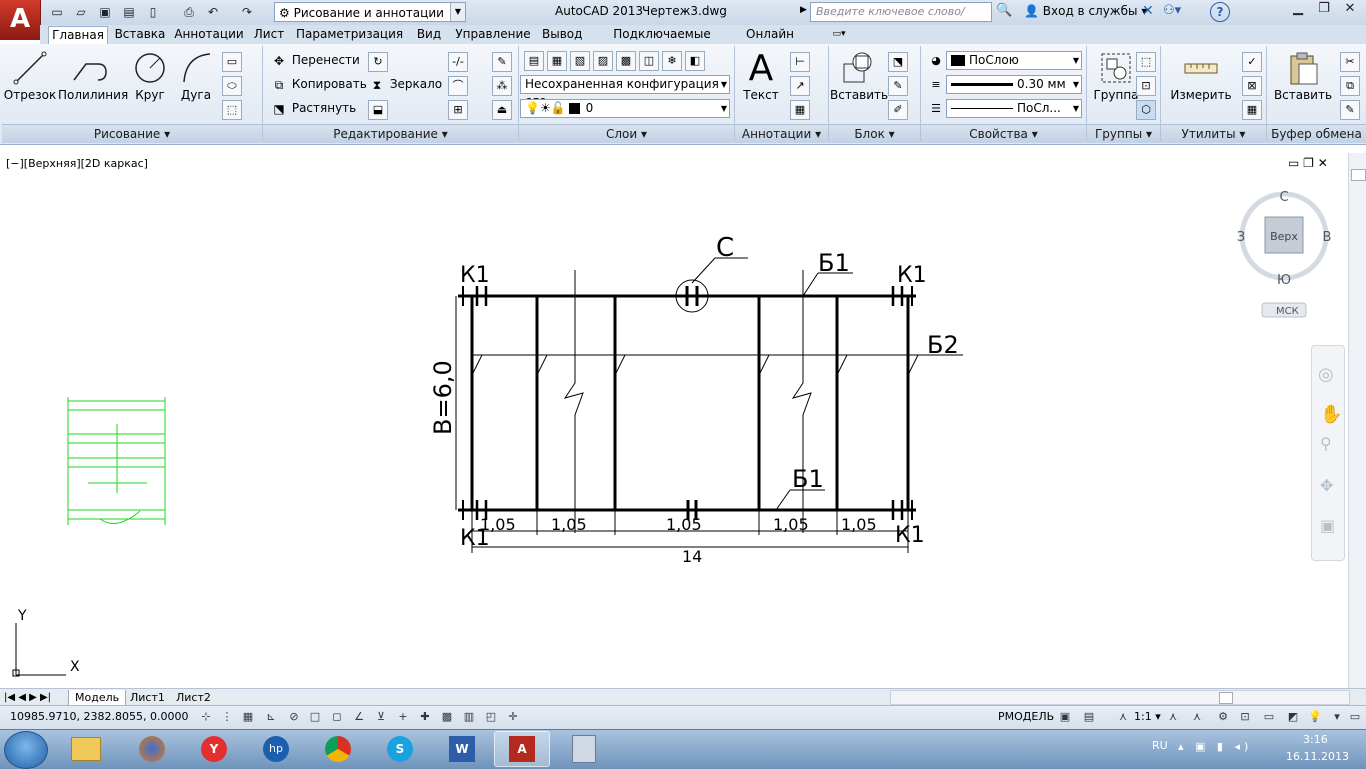  What do you see at coordinates (390, 133) in the screenshot?
I see `panel-modify-title: Редактирование ▾` at bounding box center [390, 133].